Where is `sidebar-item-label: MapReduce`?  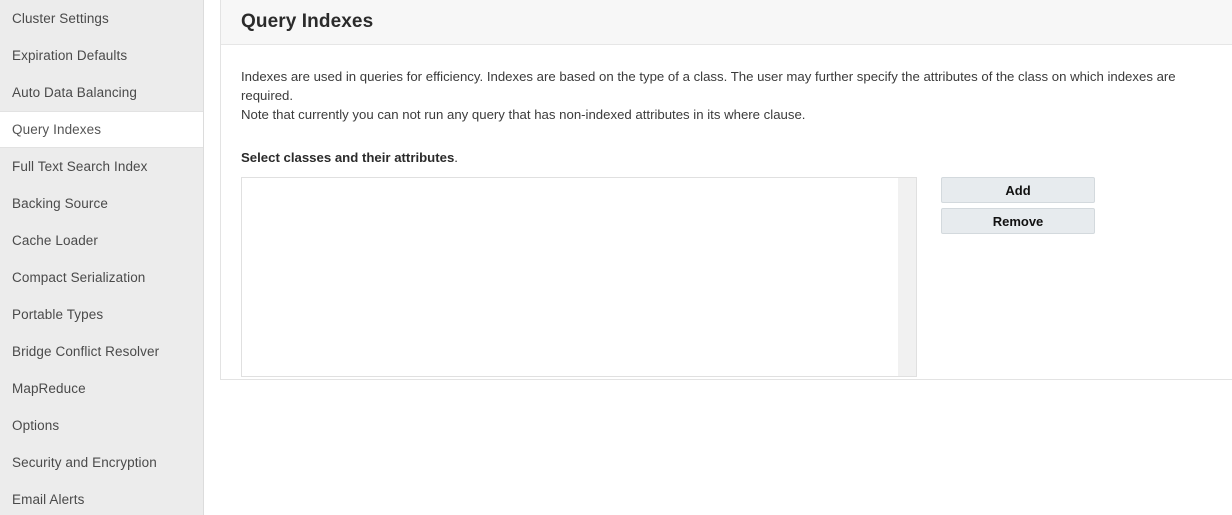 sidebar-item-label: MapReduce is located at coordinates (49, 388).